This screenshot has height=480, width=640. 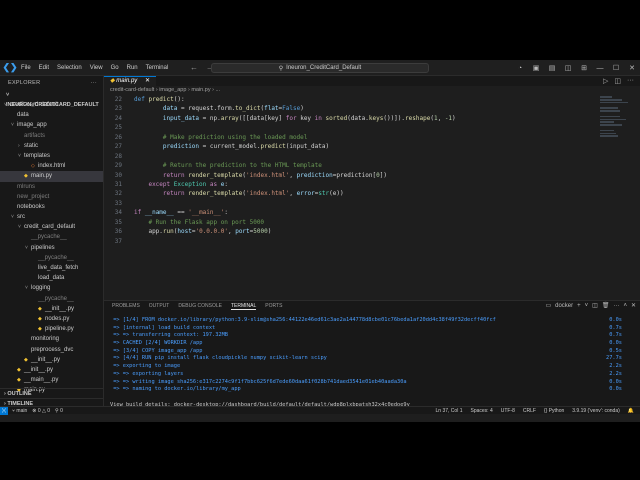 I want to click on code-line: 33, so click(x=372, y=203).